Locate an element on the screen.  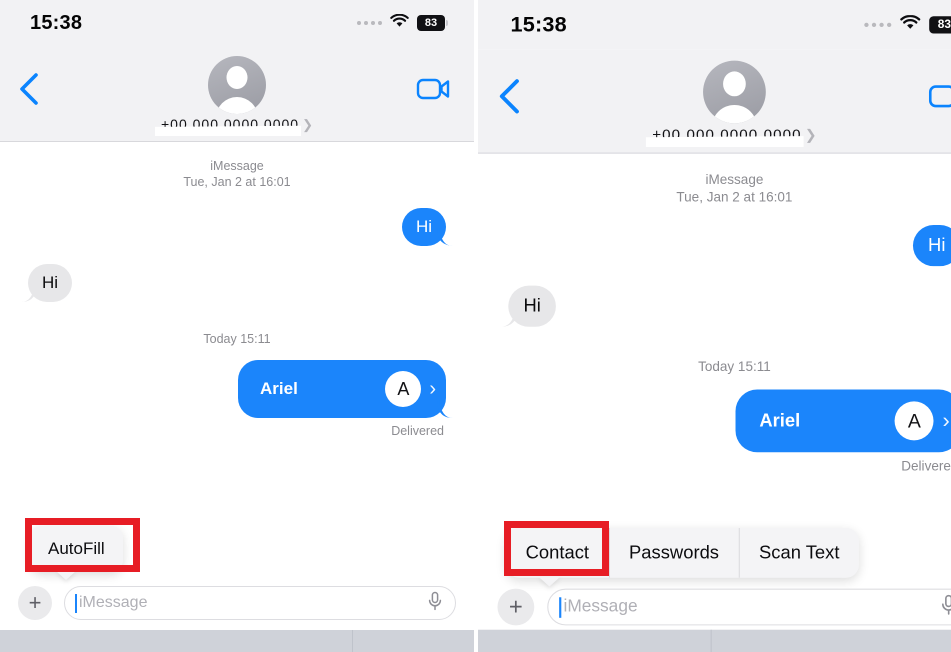
autofill-suggestion-bar: AutoFill is located at coordinates (76, 549).